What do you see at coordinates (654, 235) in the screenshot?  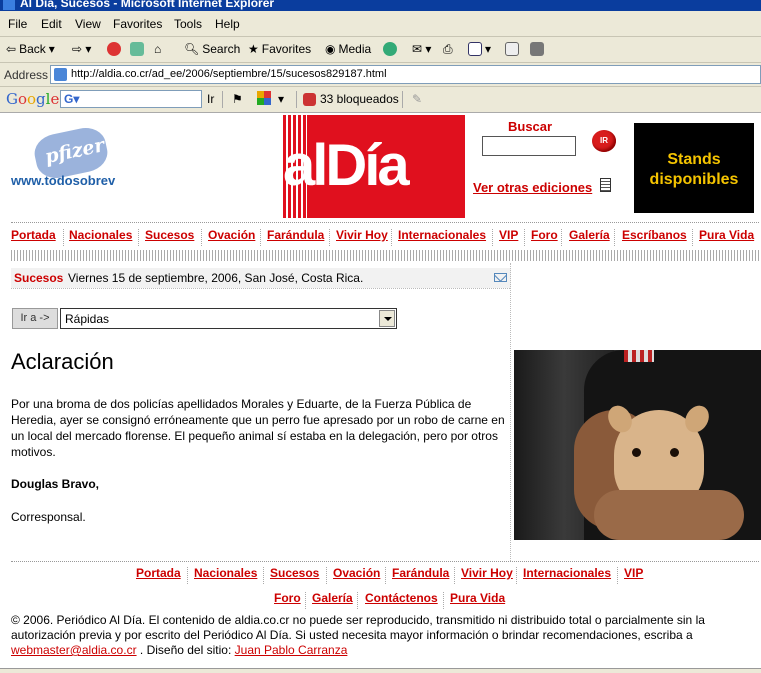 I see `nav-escribanos: Escríbanos` at bounding box center [654, 235].